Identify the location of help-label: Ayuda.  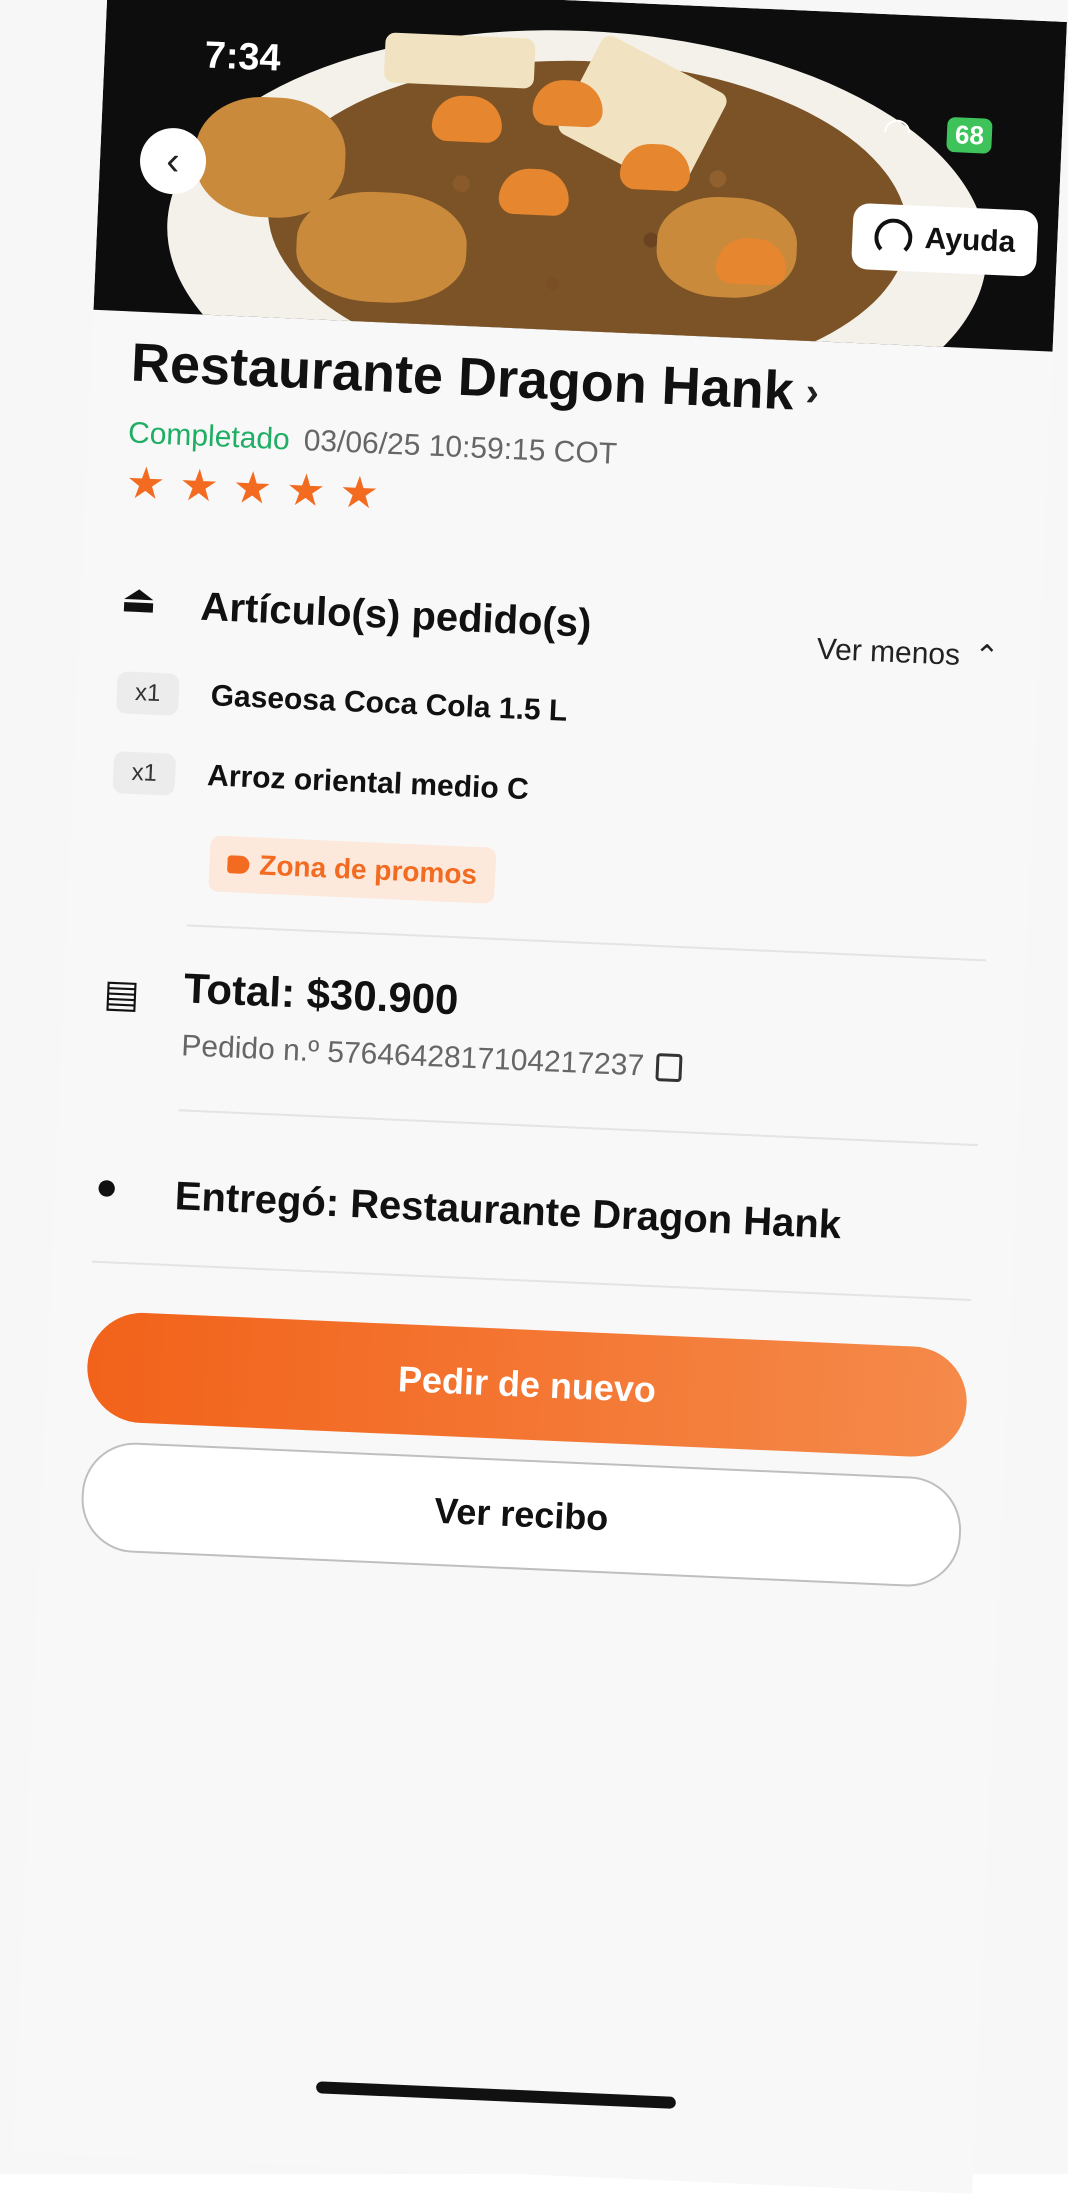
(970, 240).